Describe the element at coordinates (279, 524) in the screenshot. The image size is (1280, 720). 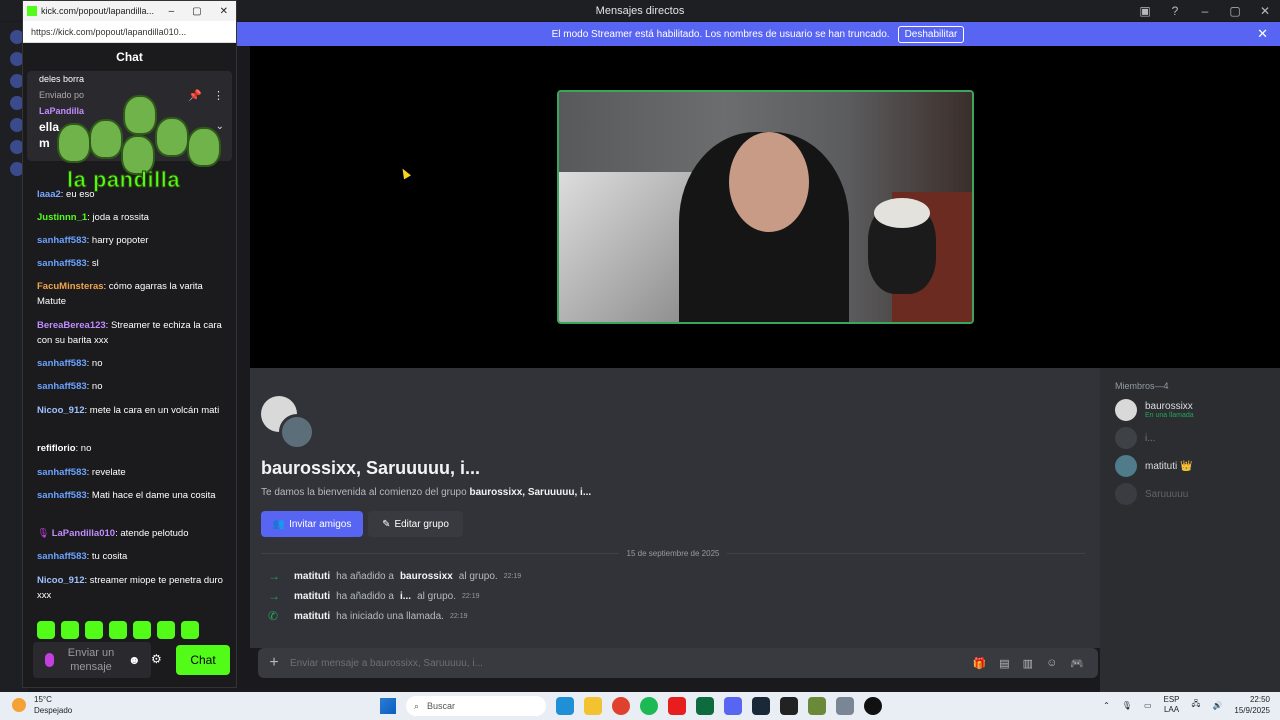
I see `add-user-icon: 👥` at that location.